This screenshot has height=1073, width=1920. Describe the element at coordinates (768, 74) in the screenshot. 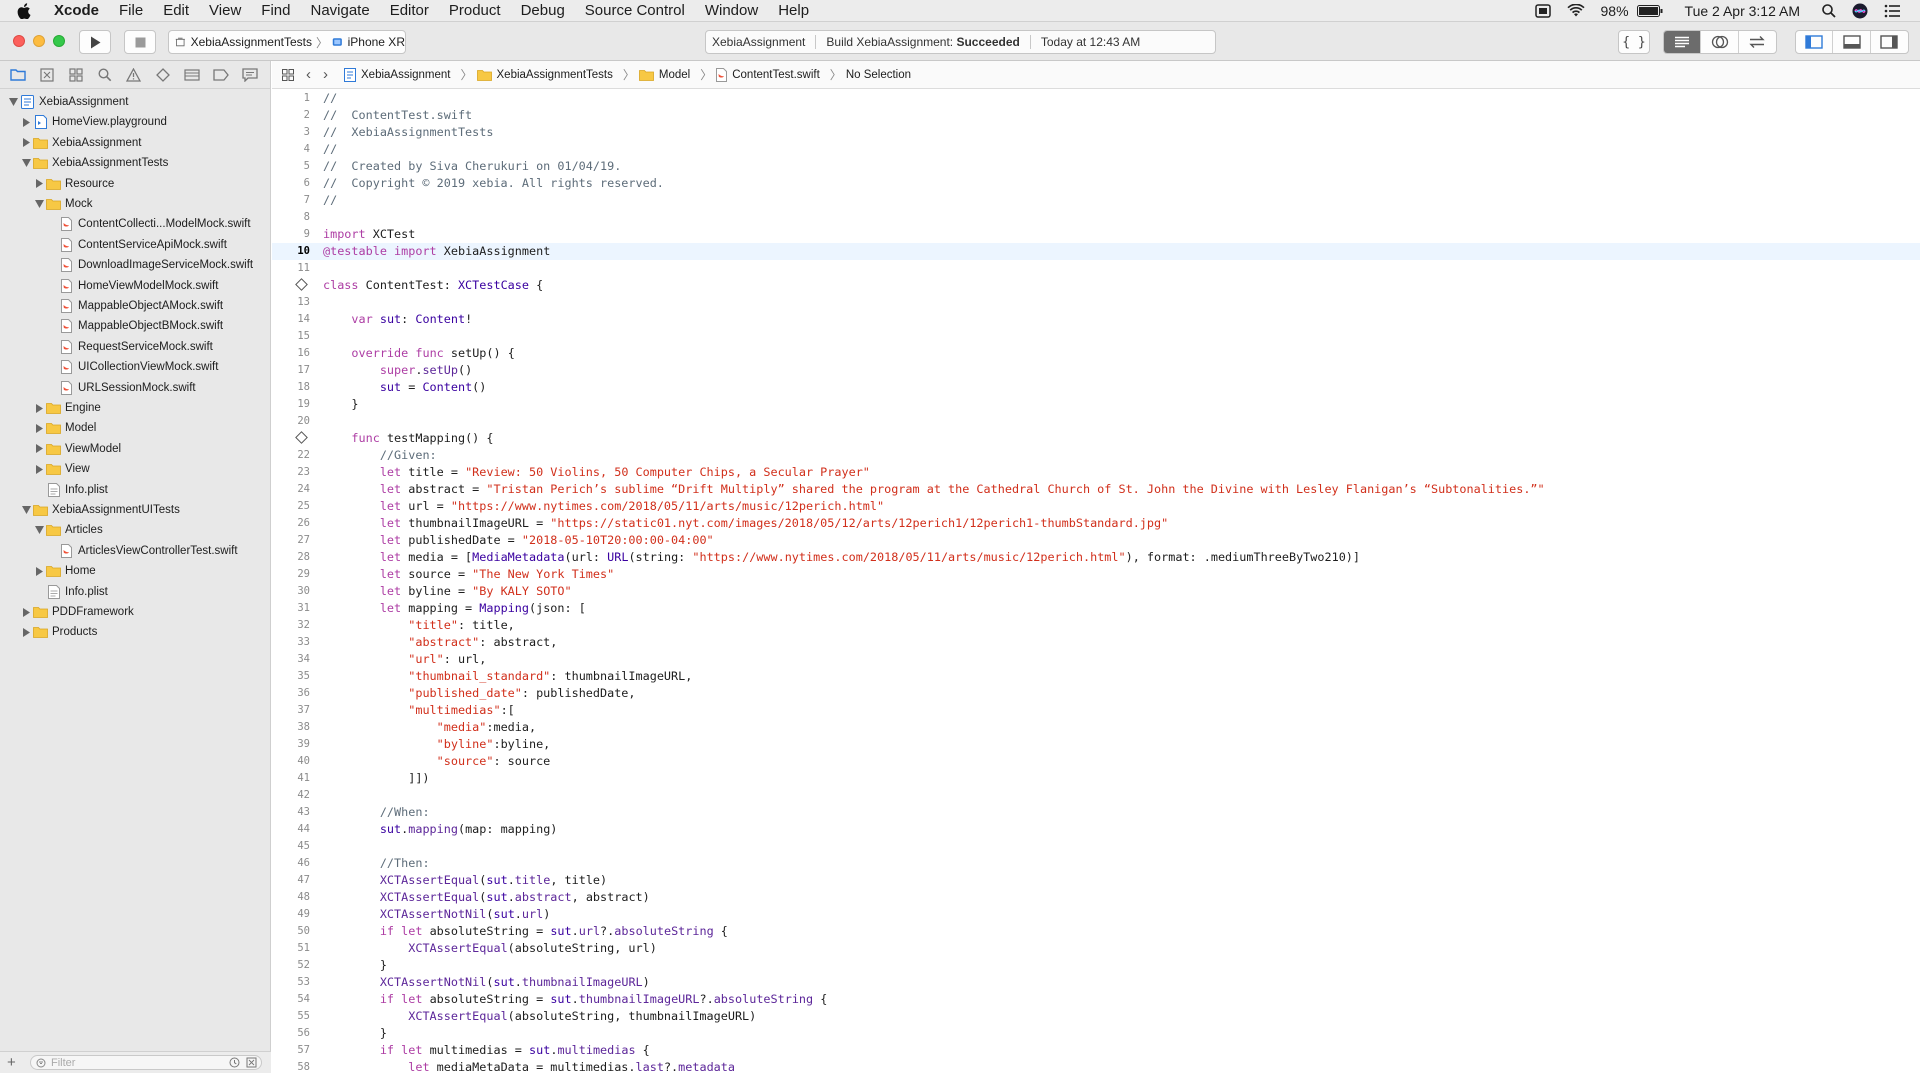

I see `breadcrumb-file: ContentTest.swift` at that location.